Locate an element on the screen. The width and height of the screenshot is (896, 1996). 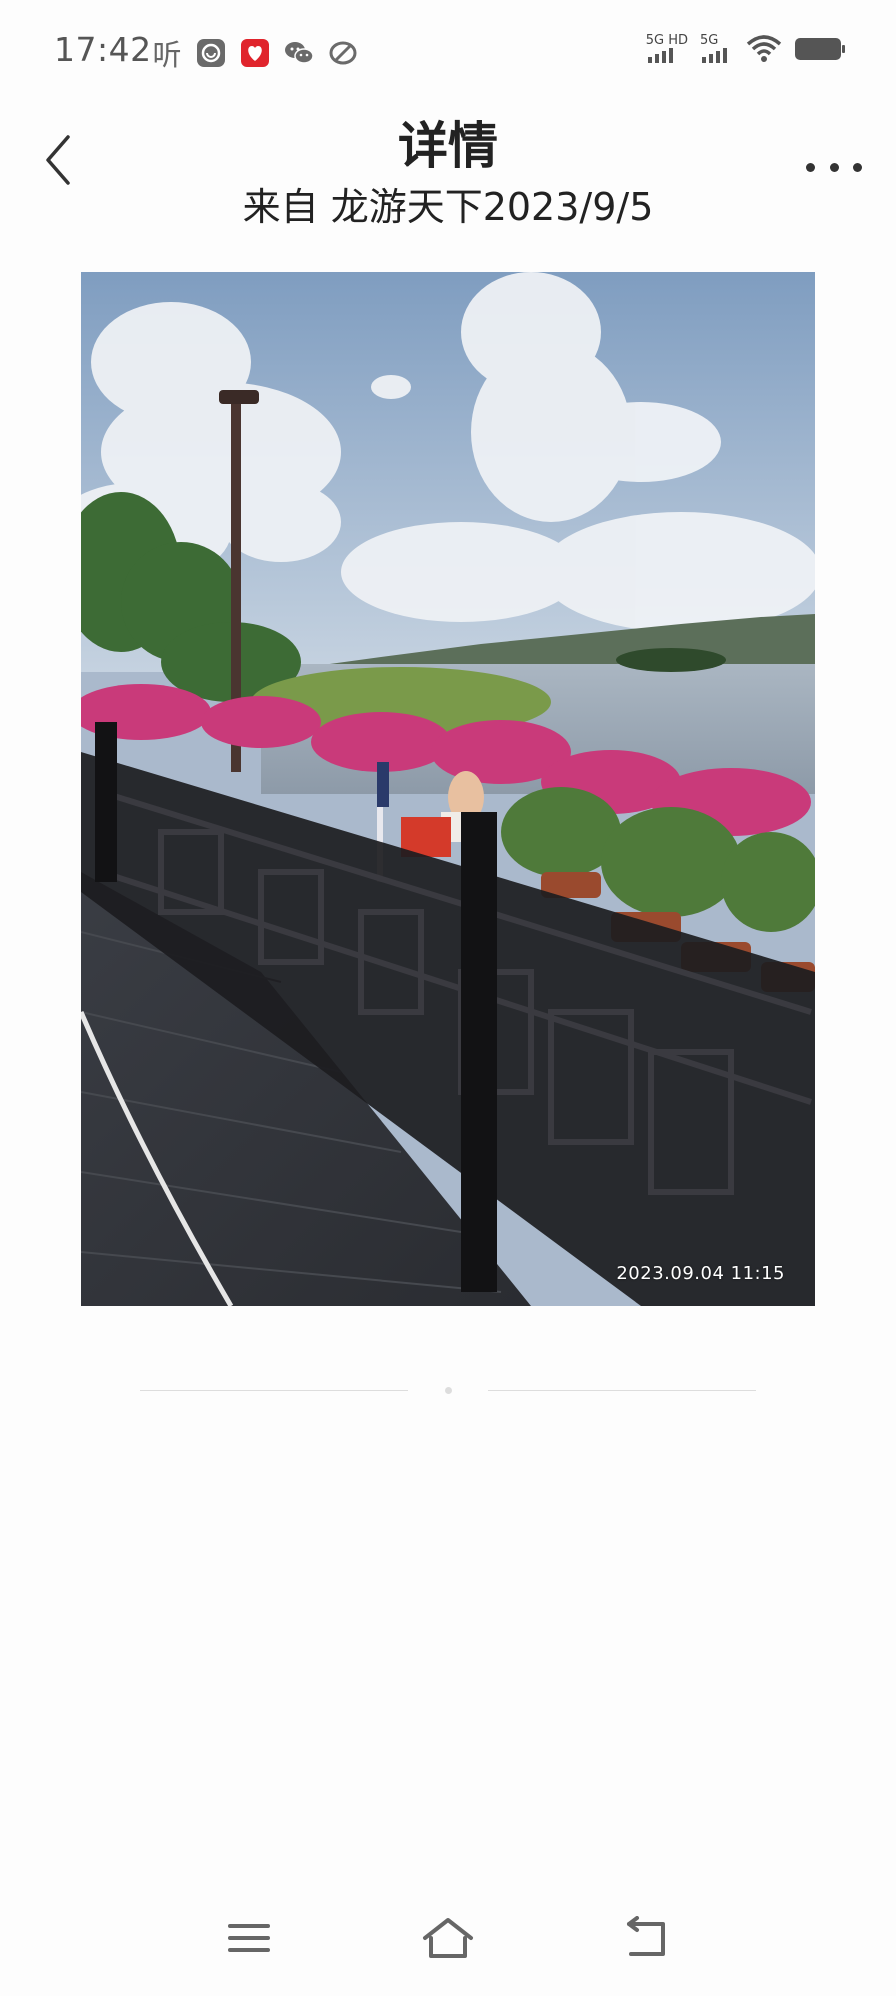
status-app-icons: 听 is located at coordinates (255, 54).